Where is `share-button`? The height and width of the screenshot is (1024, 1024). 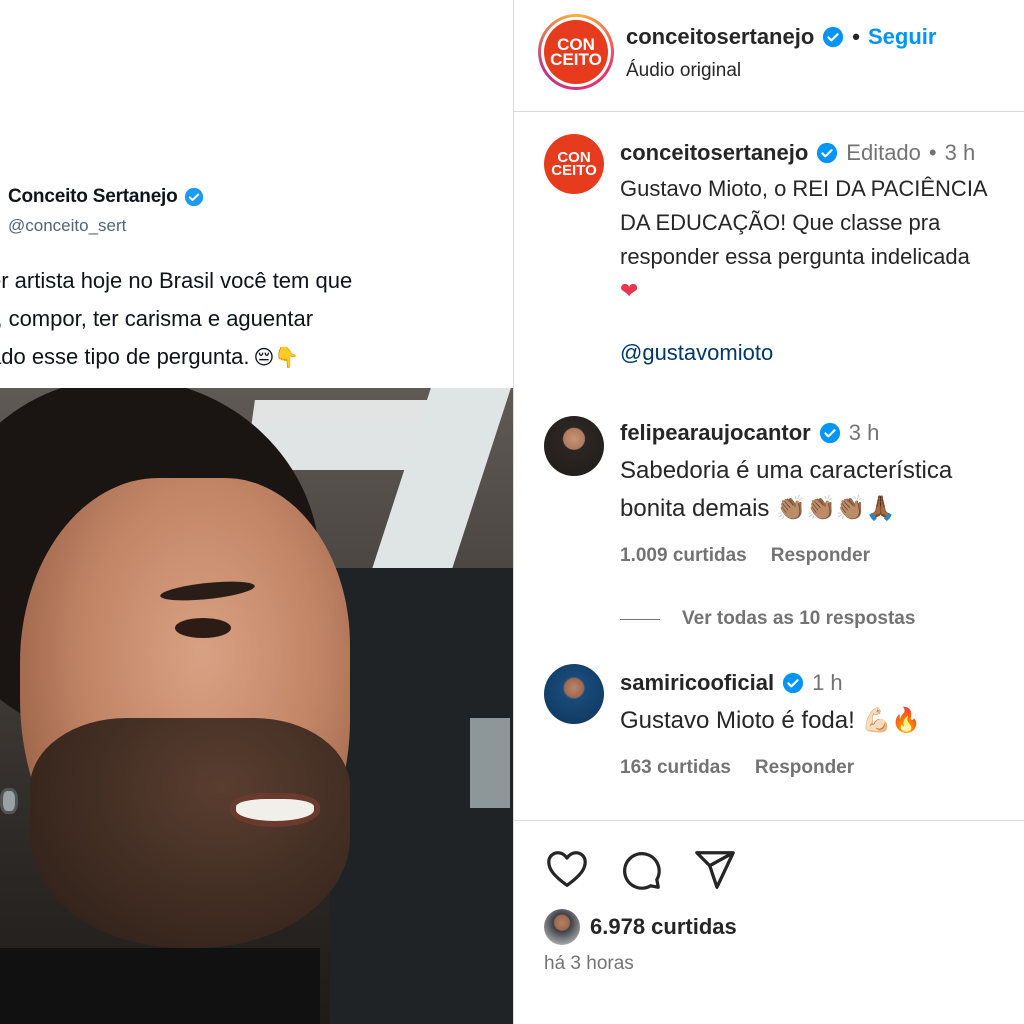 share-button is located at coordinates (715, 870).